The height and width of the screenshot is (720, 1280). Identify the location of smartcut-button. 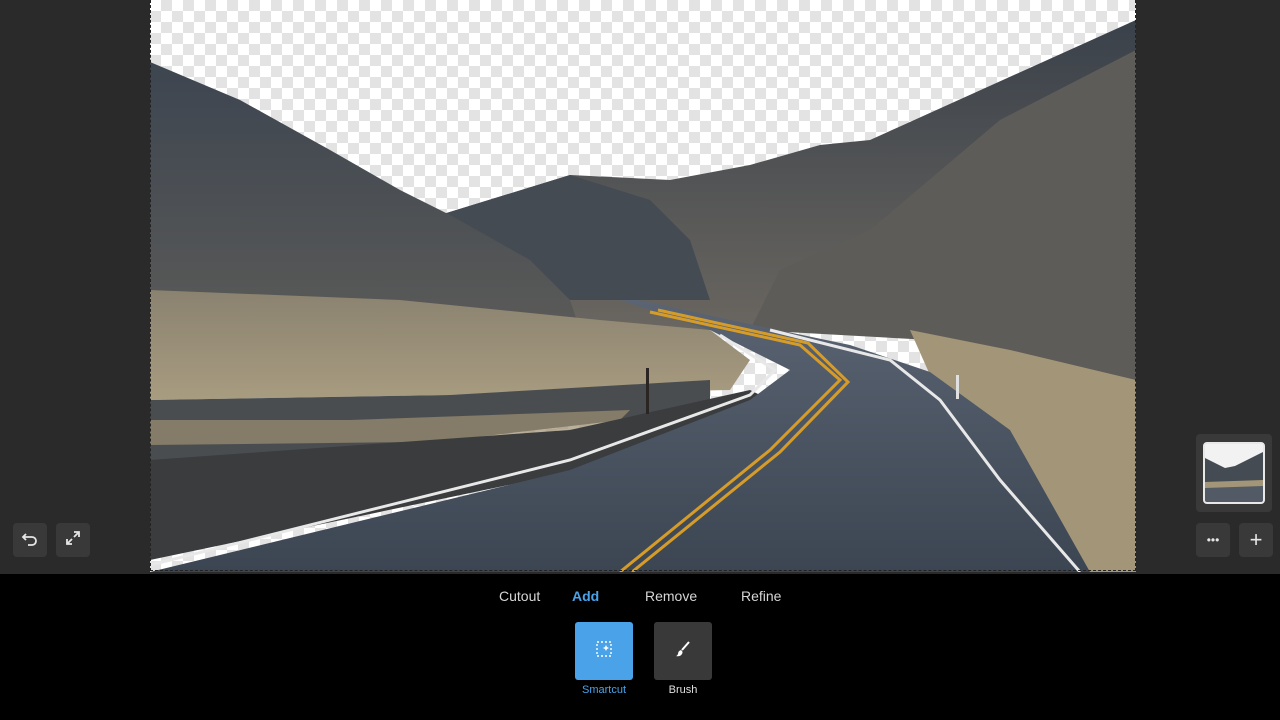
(604, 651).